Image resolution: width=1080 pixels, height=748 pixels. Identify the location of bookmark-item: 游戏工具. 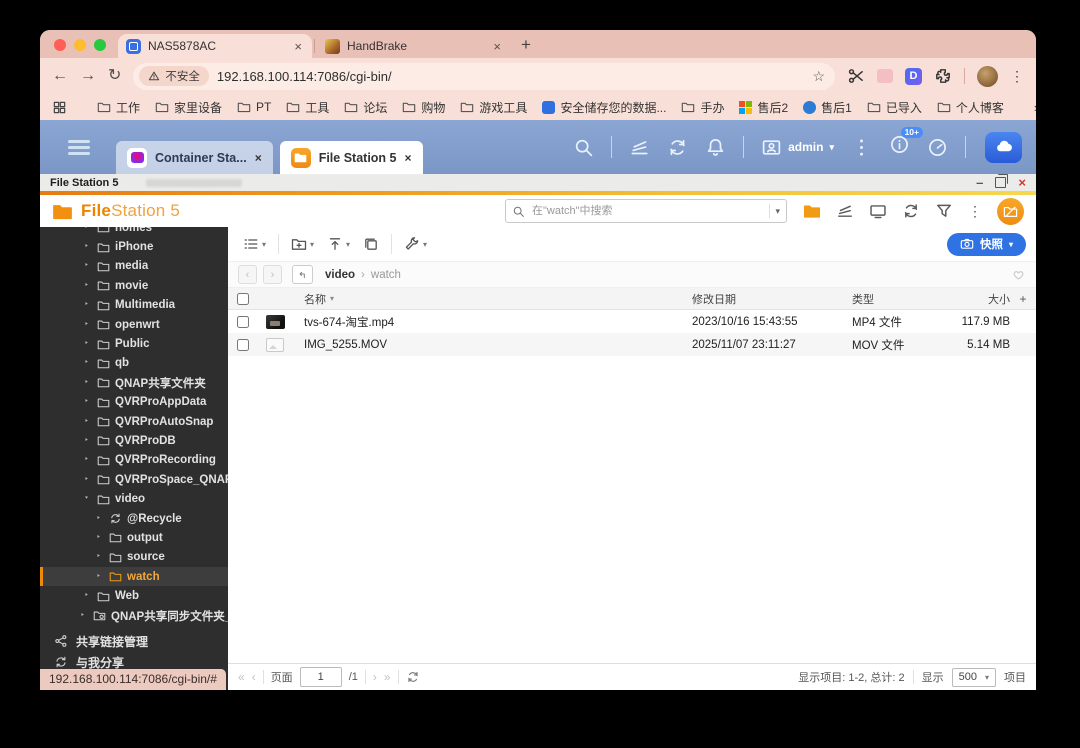
(493, 107).